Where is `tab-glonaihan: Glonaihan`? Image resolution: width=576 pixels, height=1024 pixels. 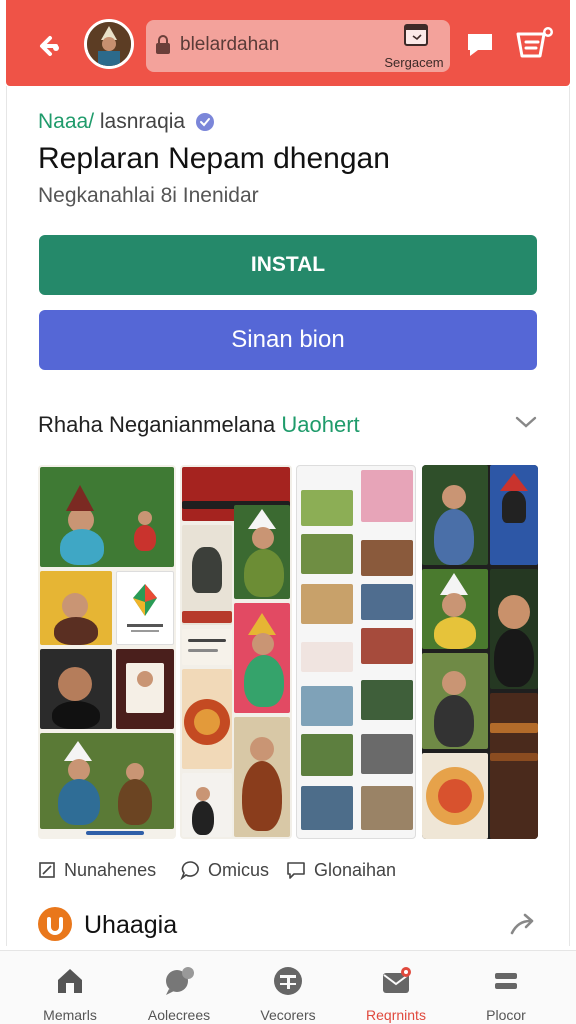
tab-glonaihan: Glonaihan is located at coordinates (341, 870).